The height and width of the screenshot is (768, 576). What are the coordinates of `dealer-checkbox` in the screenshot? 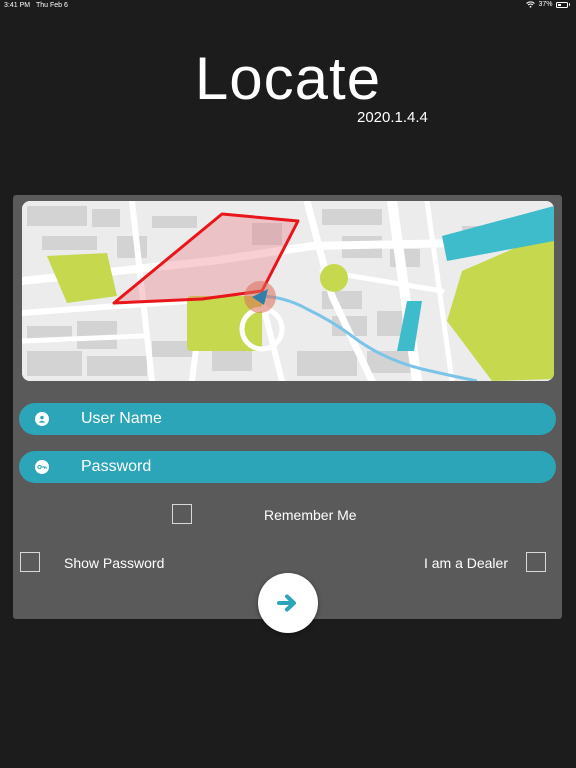 It's located at (536, 562).